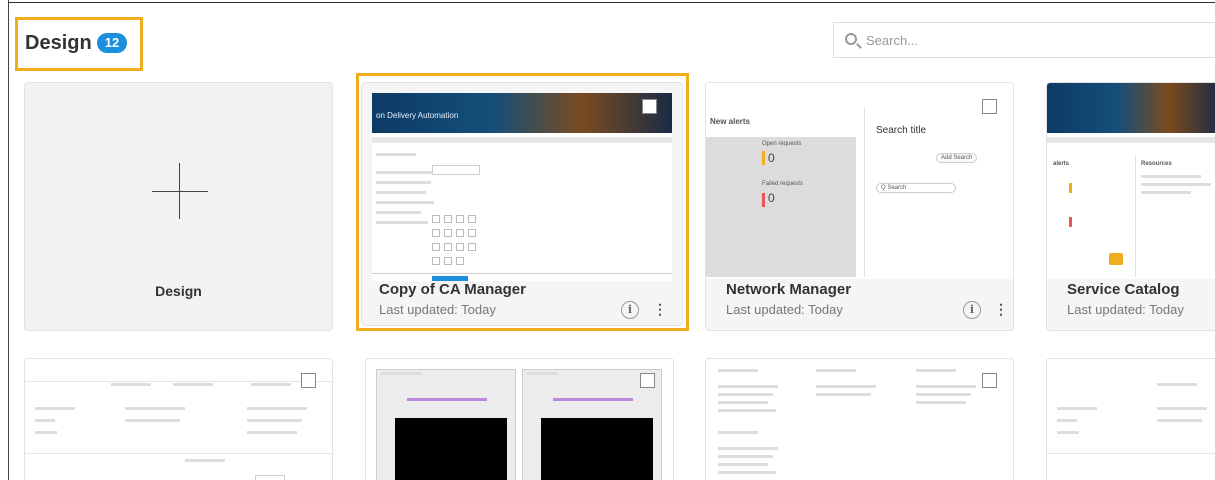  Describe the element at coordinates (782, 144) in the screenshot. I see `thumbnail-open-label: Open requests` at that location.